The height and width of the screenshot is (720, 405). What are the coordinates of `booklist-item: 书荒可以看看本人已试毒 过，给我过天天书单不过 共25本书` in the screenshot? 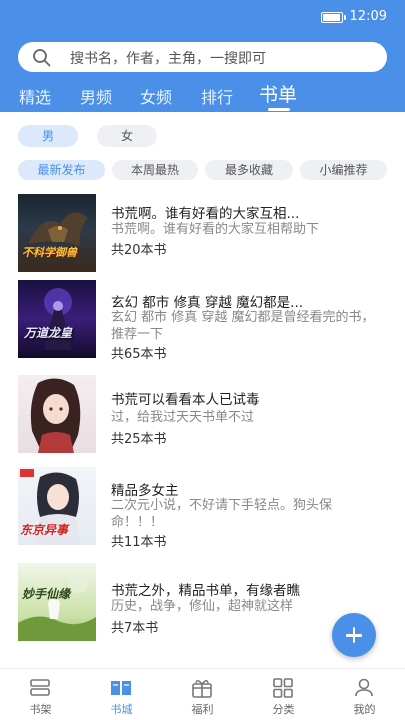 It's located at (202, 416).